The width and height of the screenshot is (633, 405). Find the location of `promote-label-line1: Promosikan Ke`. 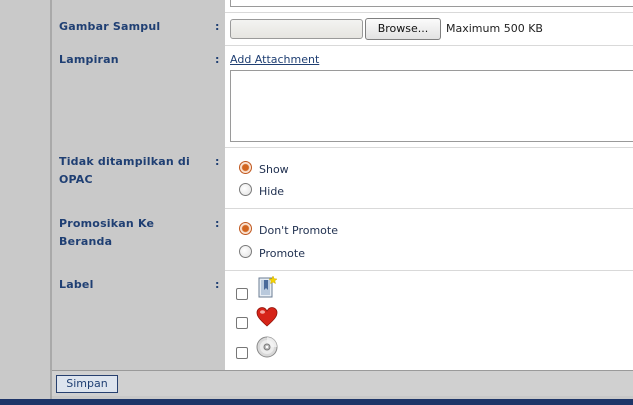

promote-label-line1: Promosikan Ke is located at coordinates (107, 223).